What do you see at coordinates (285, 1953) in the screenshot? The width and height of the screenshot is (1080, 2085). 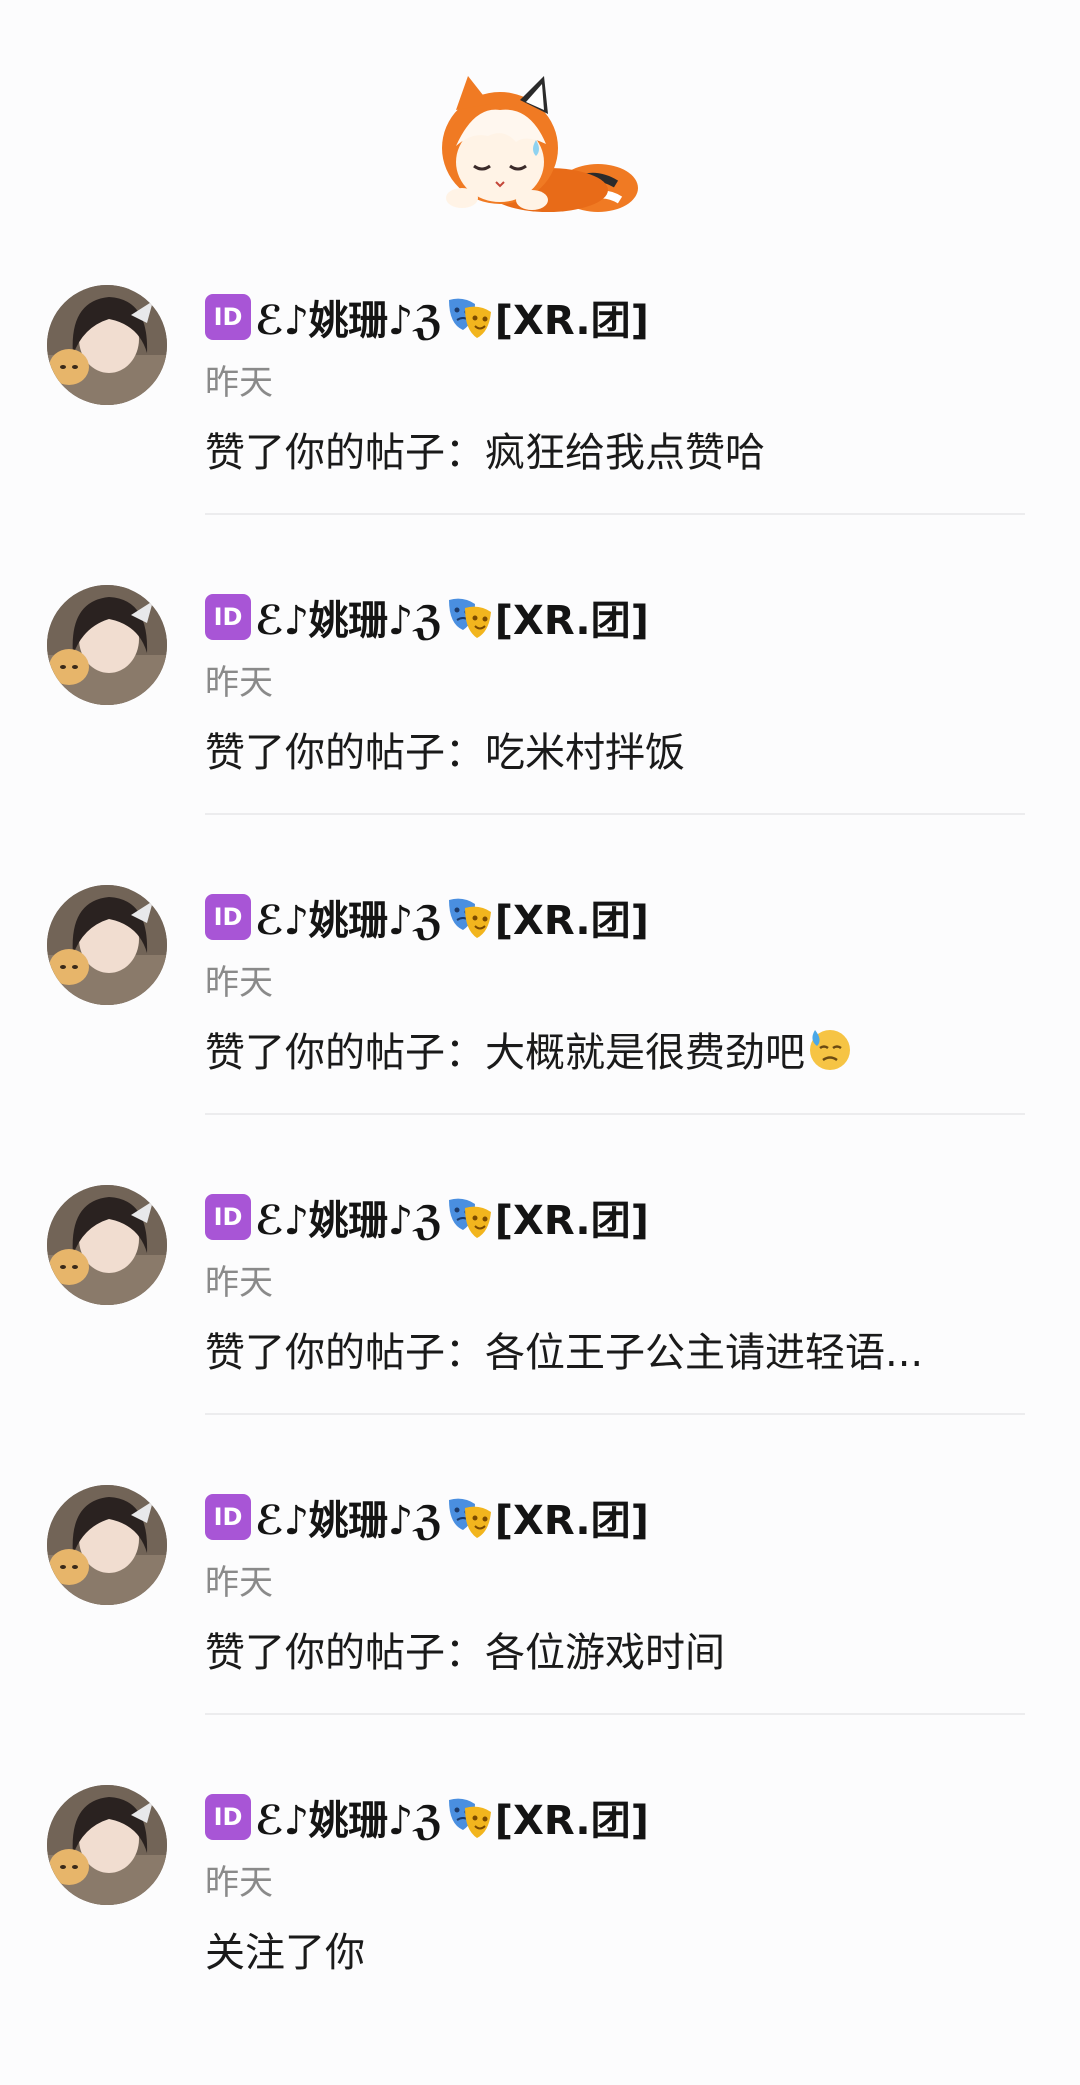 I see `notification-action-text: 关注了你` at bounding box center [285, 1953].